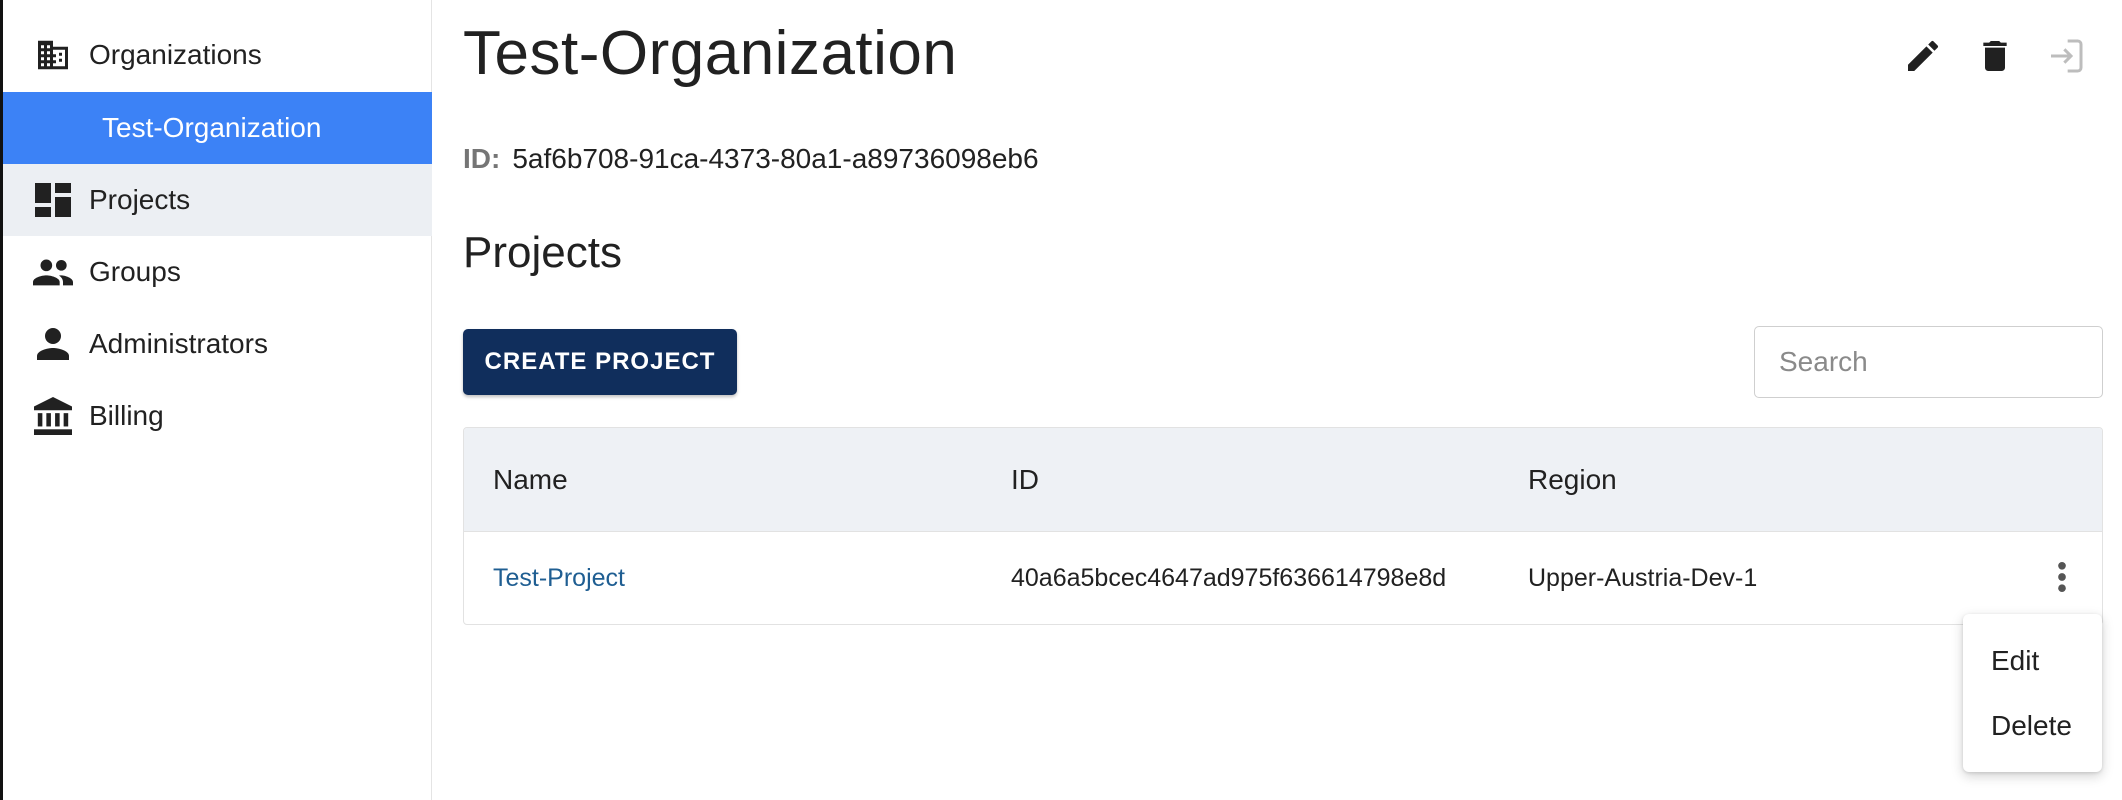 This screenshot has height=800, width=2122. What do you see at coordinates (1025, 480) in the screenshot?
I see `column-header-id: ID` at bounding box center [1025, 480].